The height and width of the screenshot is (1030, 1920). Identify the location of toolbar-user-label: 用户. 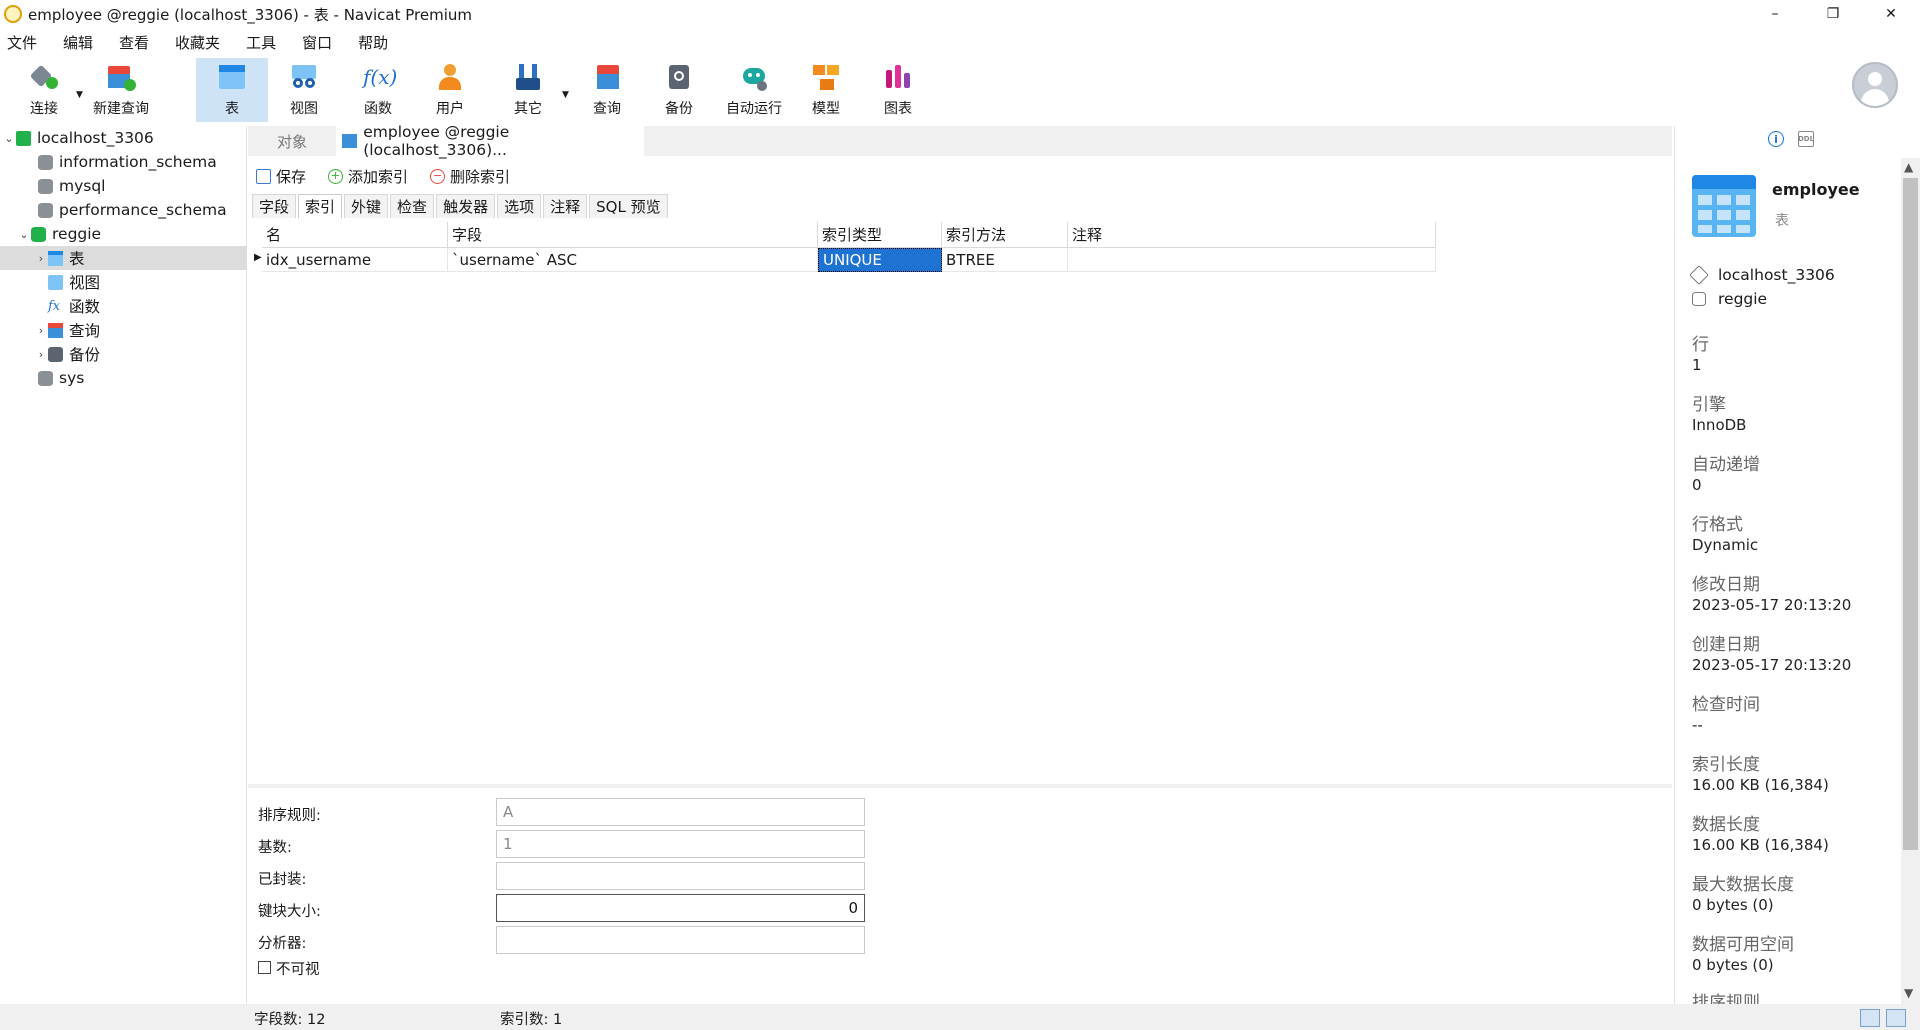
(450, 109).